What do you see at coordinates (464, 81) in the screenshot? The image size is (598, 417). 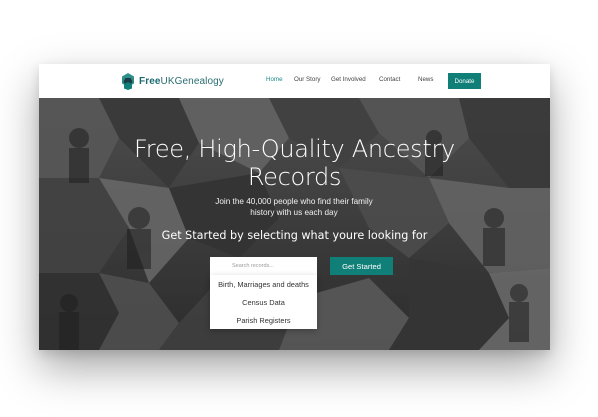 I see `donate-button: Donate` at bounding box center [464, 81].